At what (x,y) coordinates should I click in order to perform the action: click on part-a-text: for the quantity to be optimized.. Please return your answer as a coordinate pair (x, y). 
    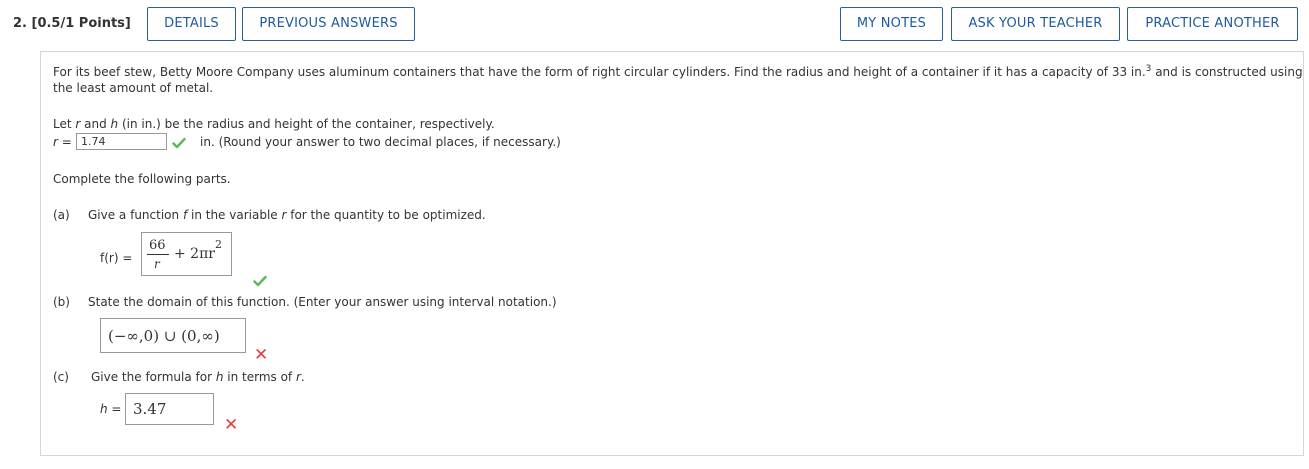
    Looking at the image, I should click on (386, 215).